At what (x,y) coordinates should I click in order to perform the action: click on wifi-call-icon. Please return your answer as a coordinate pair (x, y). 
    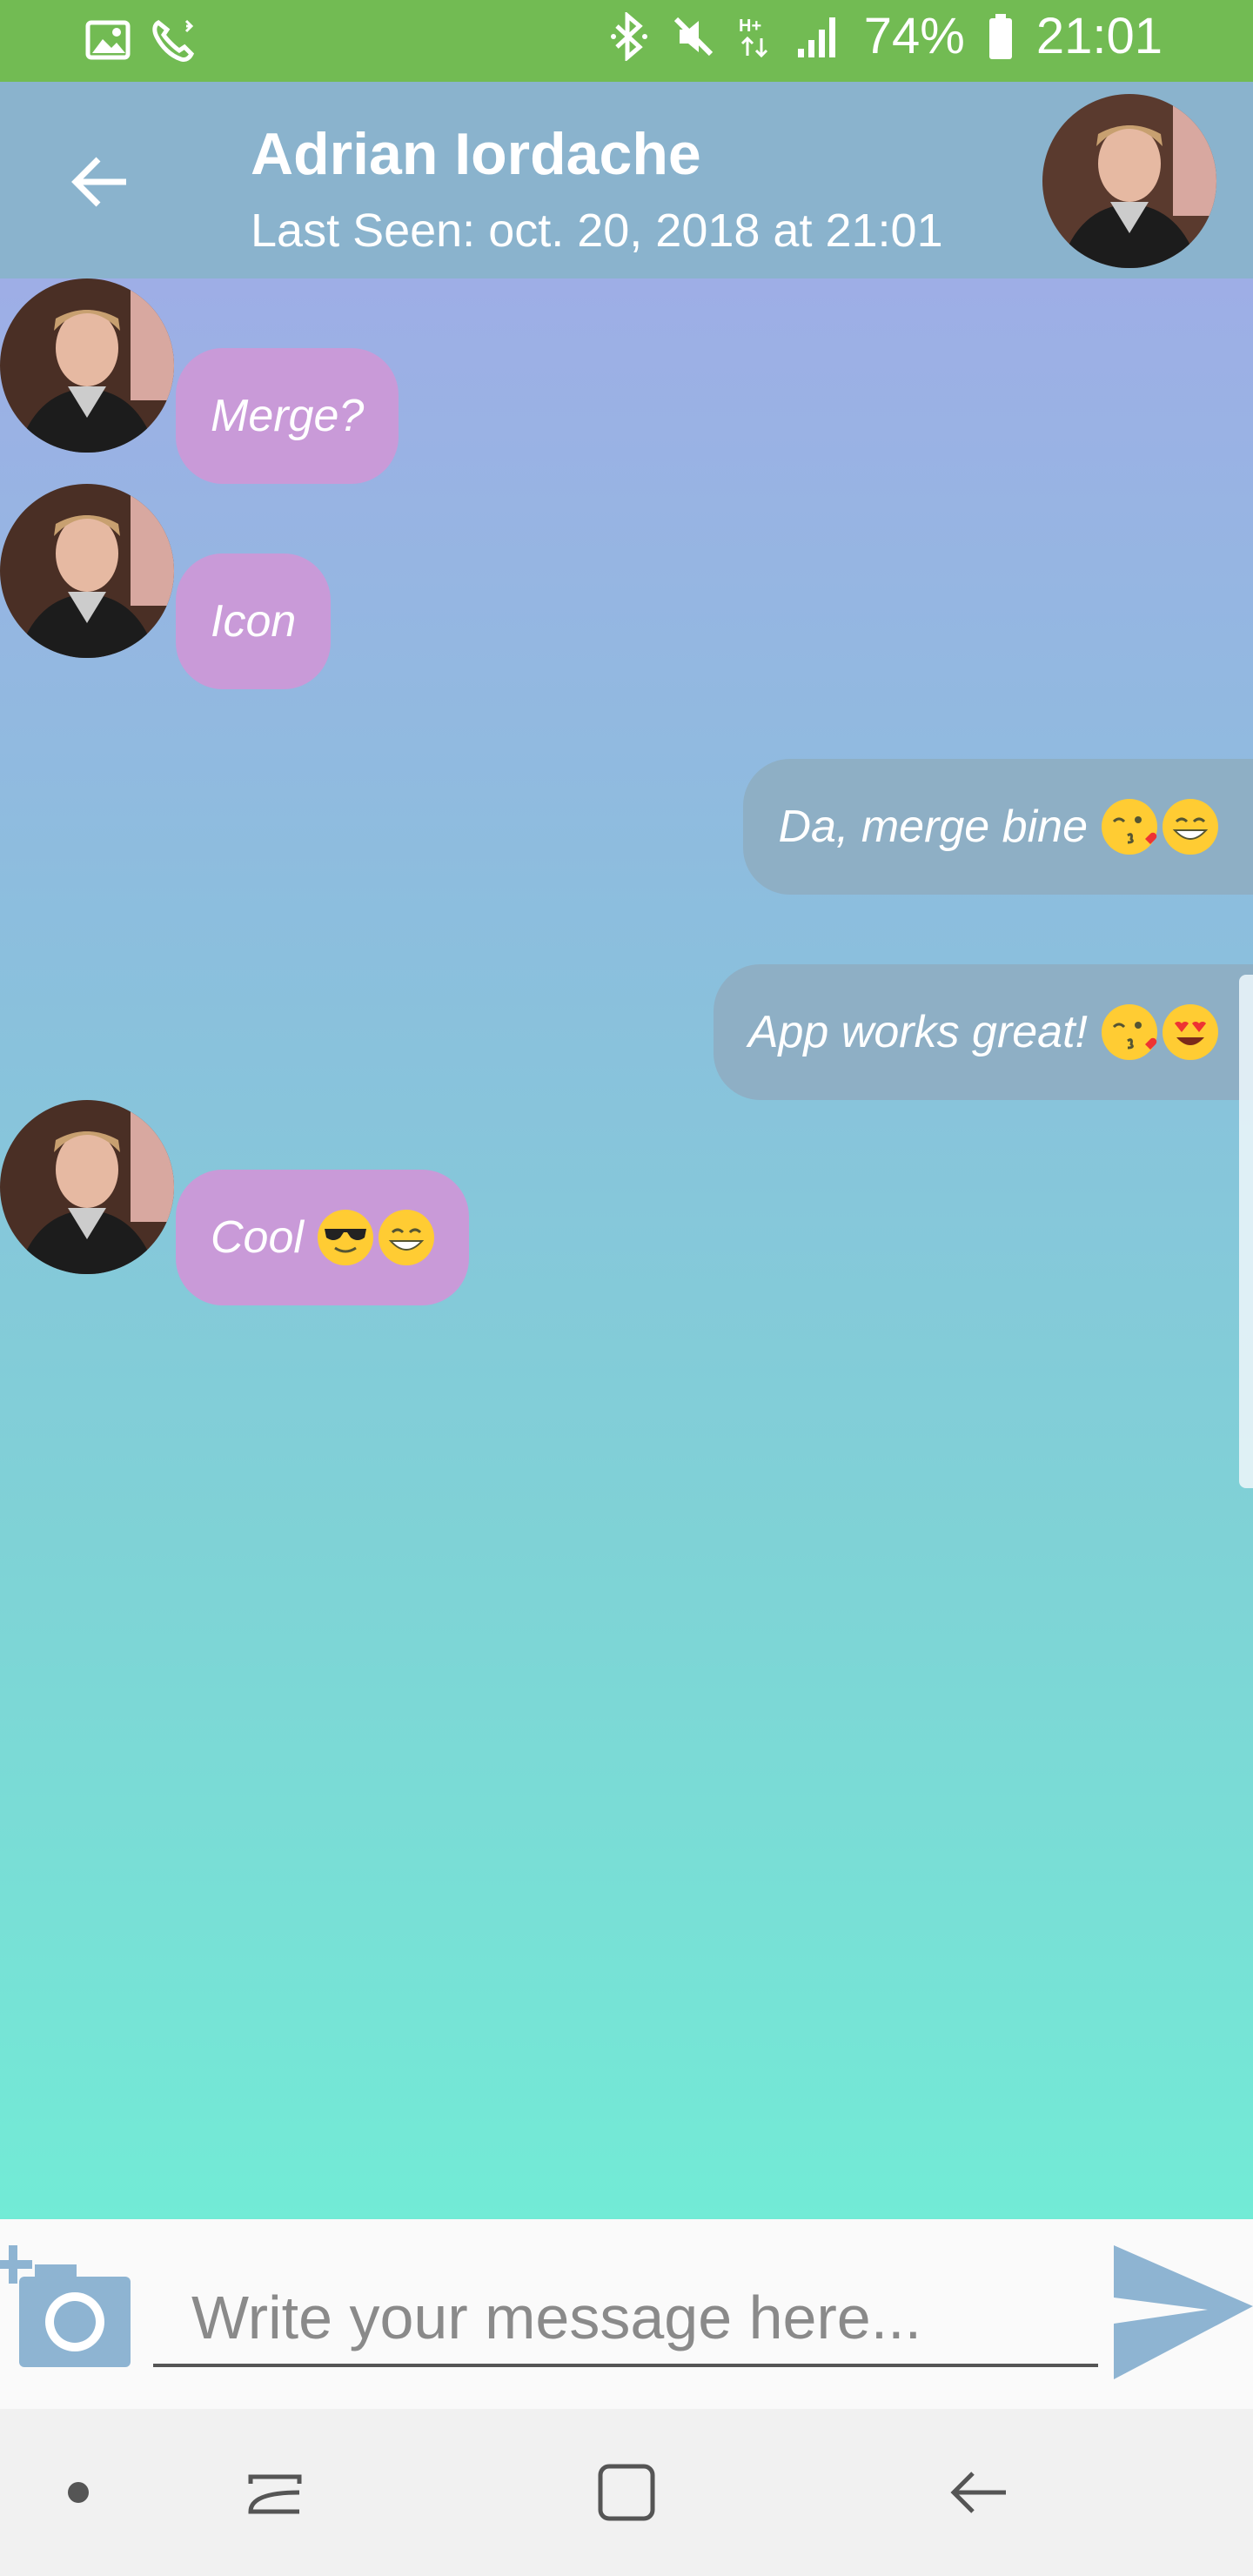
    Looking at the image, I should click on (174, 40).